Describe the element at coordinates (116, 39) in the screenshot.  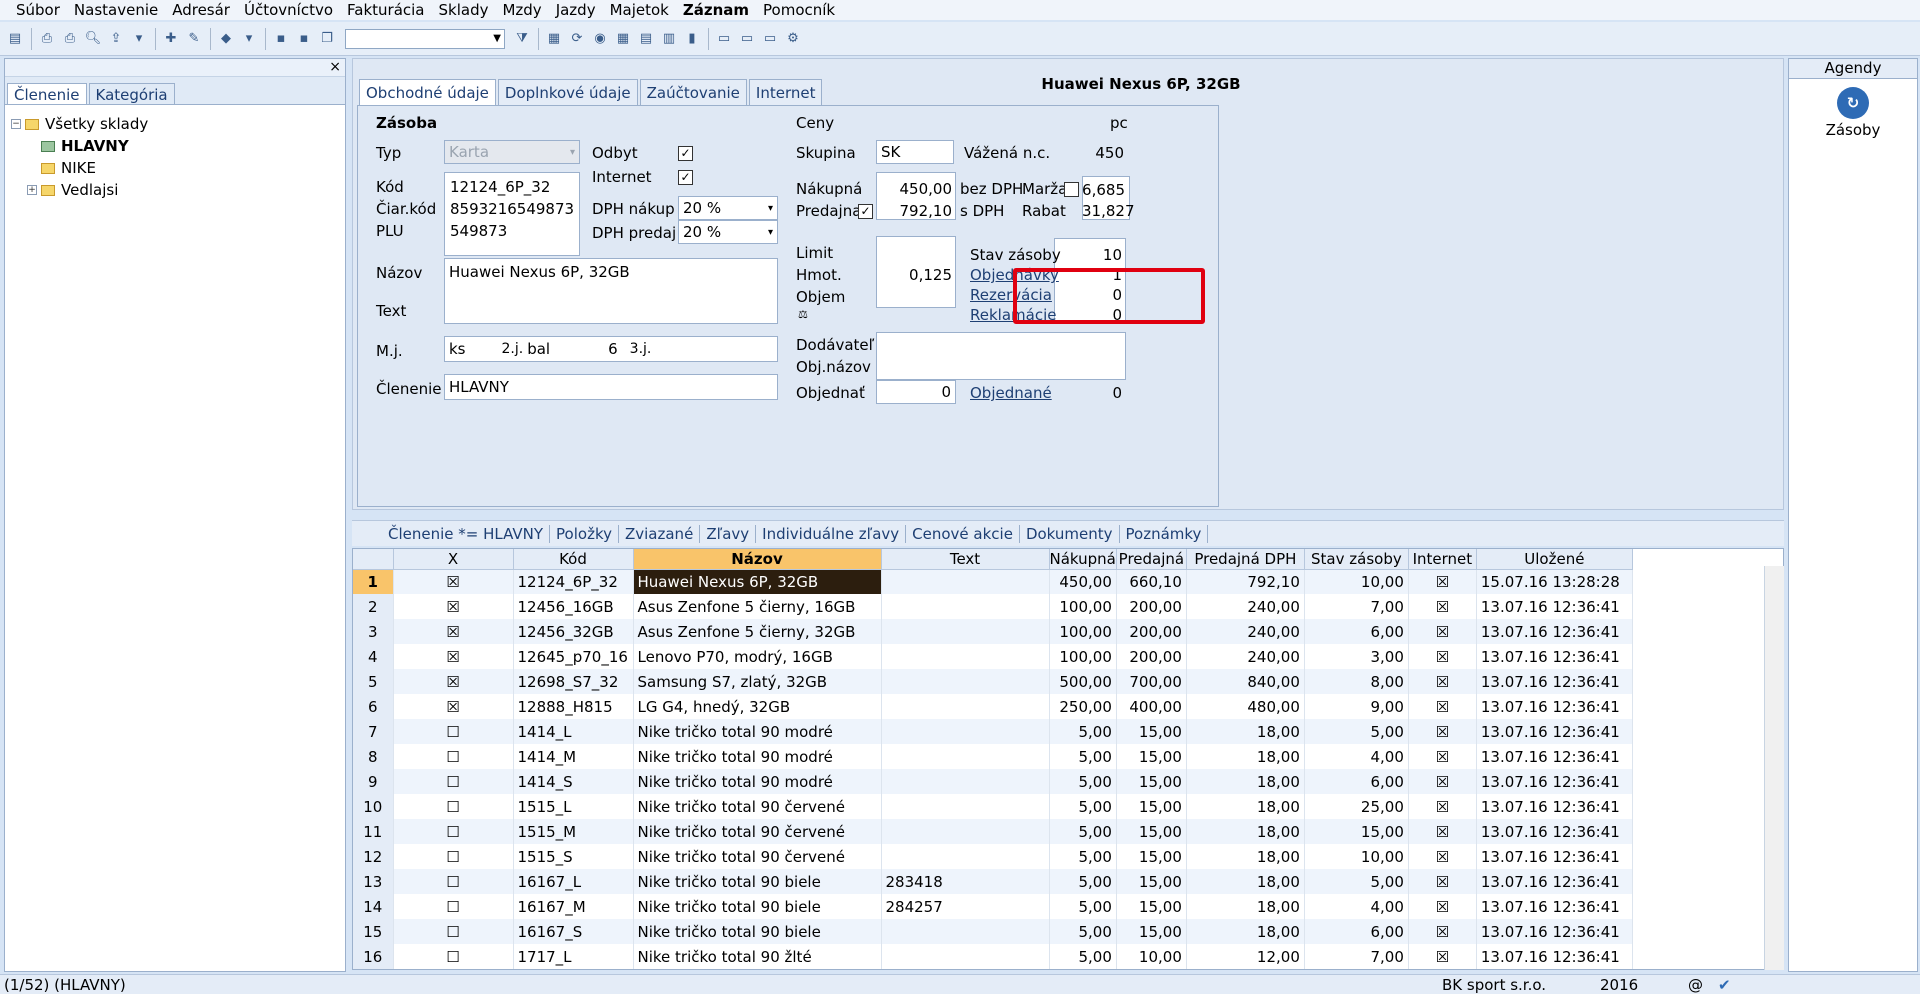
I see `export-icon: ⇪` at that location.